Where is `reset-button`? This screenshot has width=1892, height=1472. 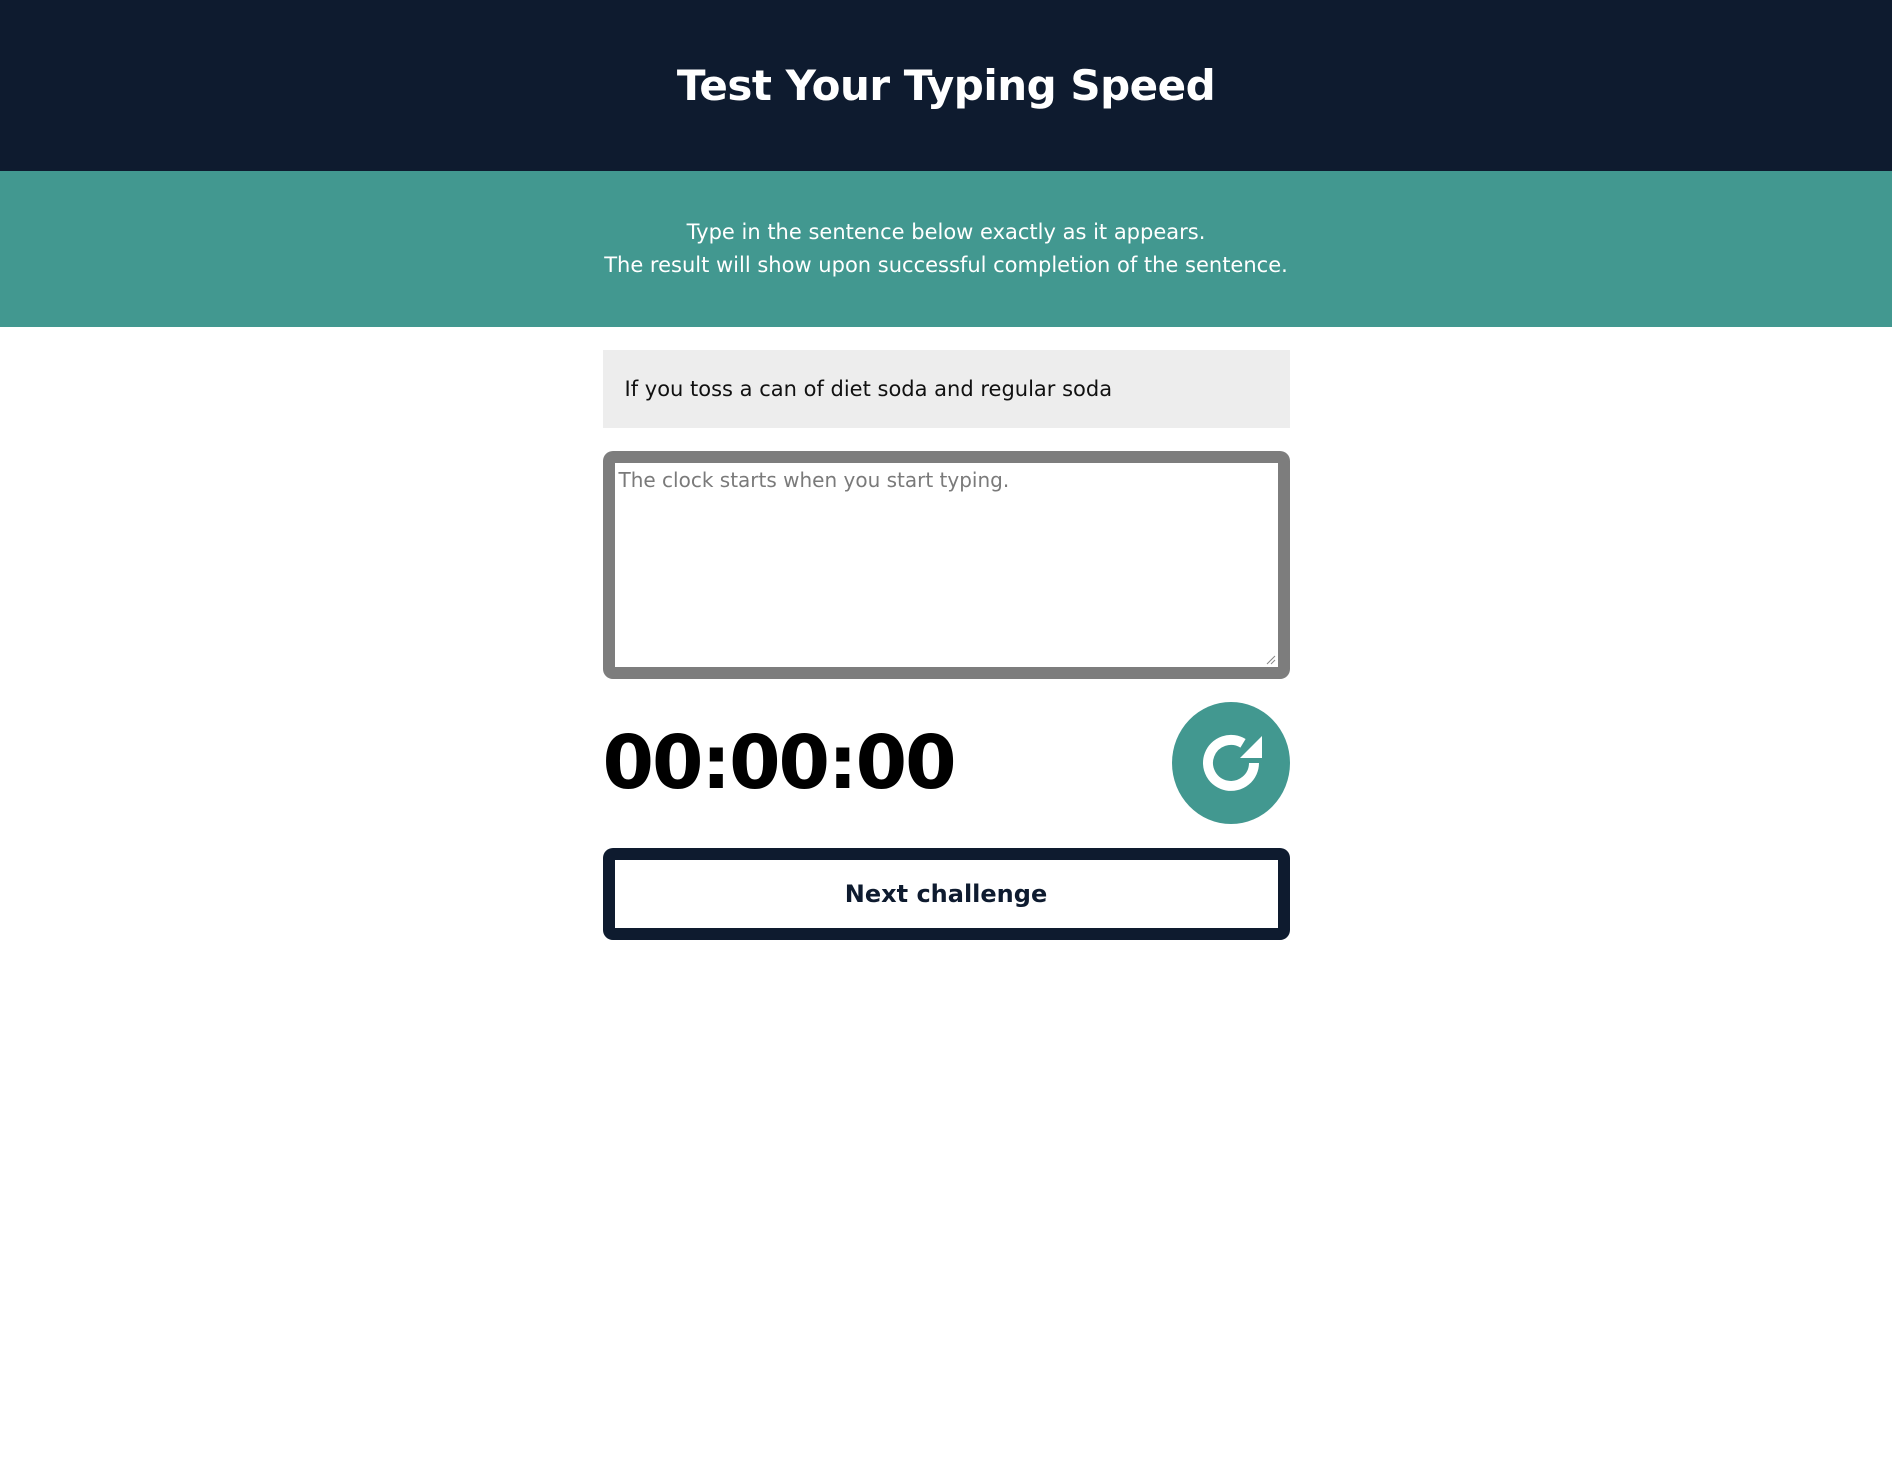
reset-button is located at coordinates (1230, 763).